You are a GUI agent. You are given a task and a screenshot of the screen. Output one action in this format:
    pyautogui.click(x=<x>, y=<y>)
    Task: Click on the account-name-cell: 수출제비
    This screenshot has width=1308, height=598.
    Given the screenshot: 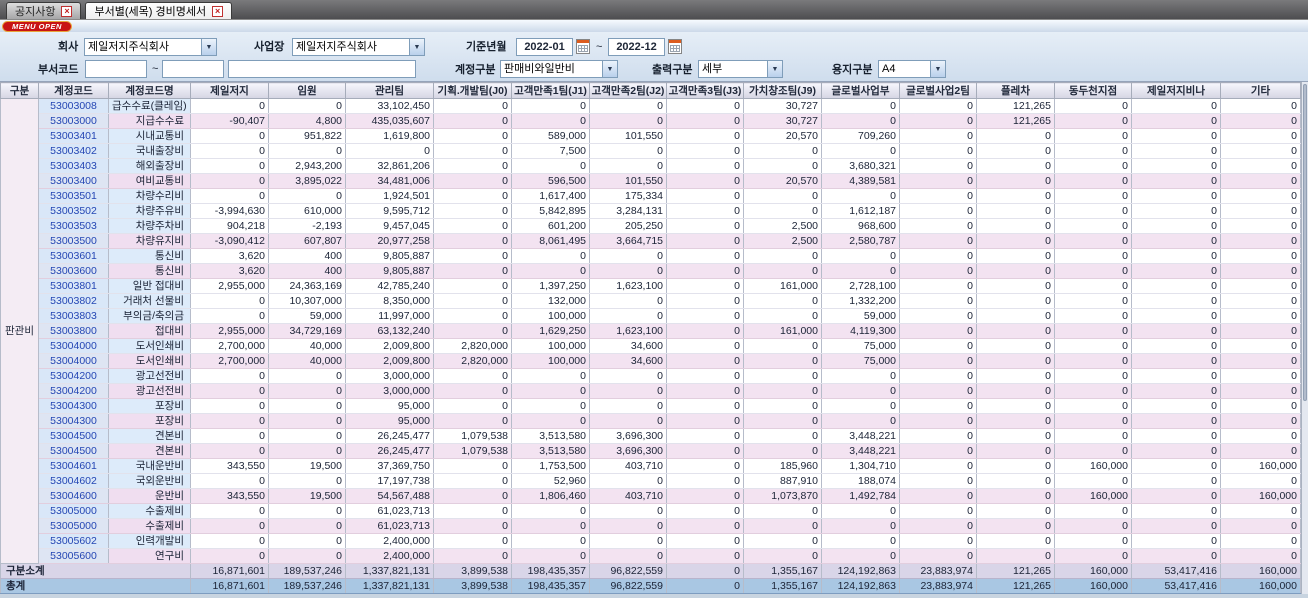 What is the action you would take?
    pyautogui.click(x=149, y=511)
    